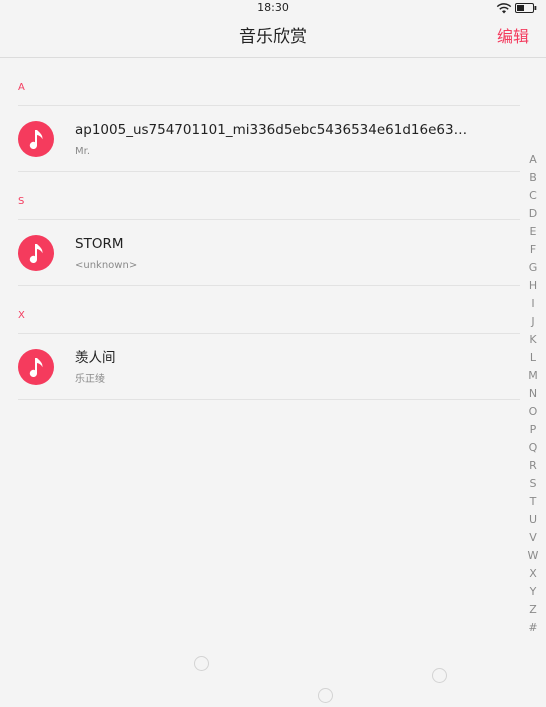  What do you see at coordinates (21, 201) in the screenshot?
I see `section-letter: S` at bounding box center [21, 201].